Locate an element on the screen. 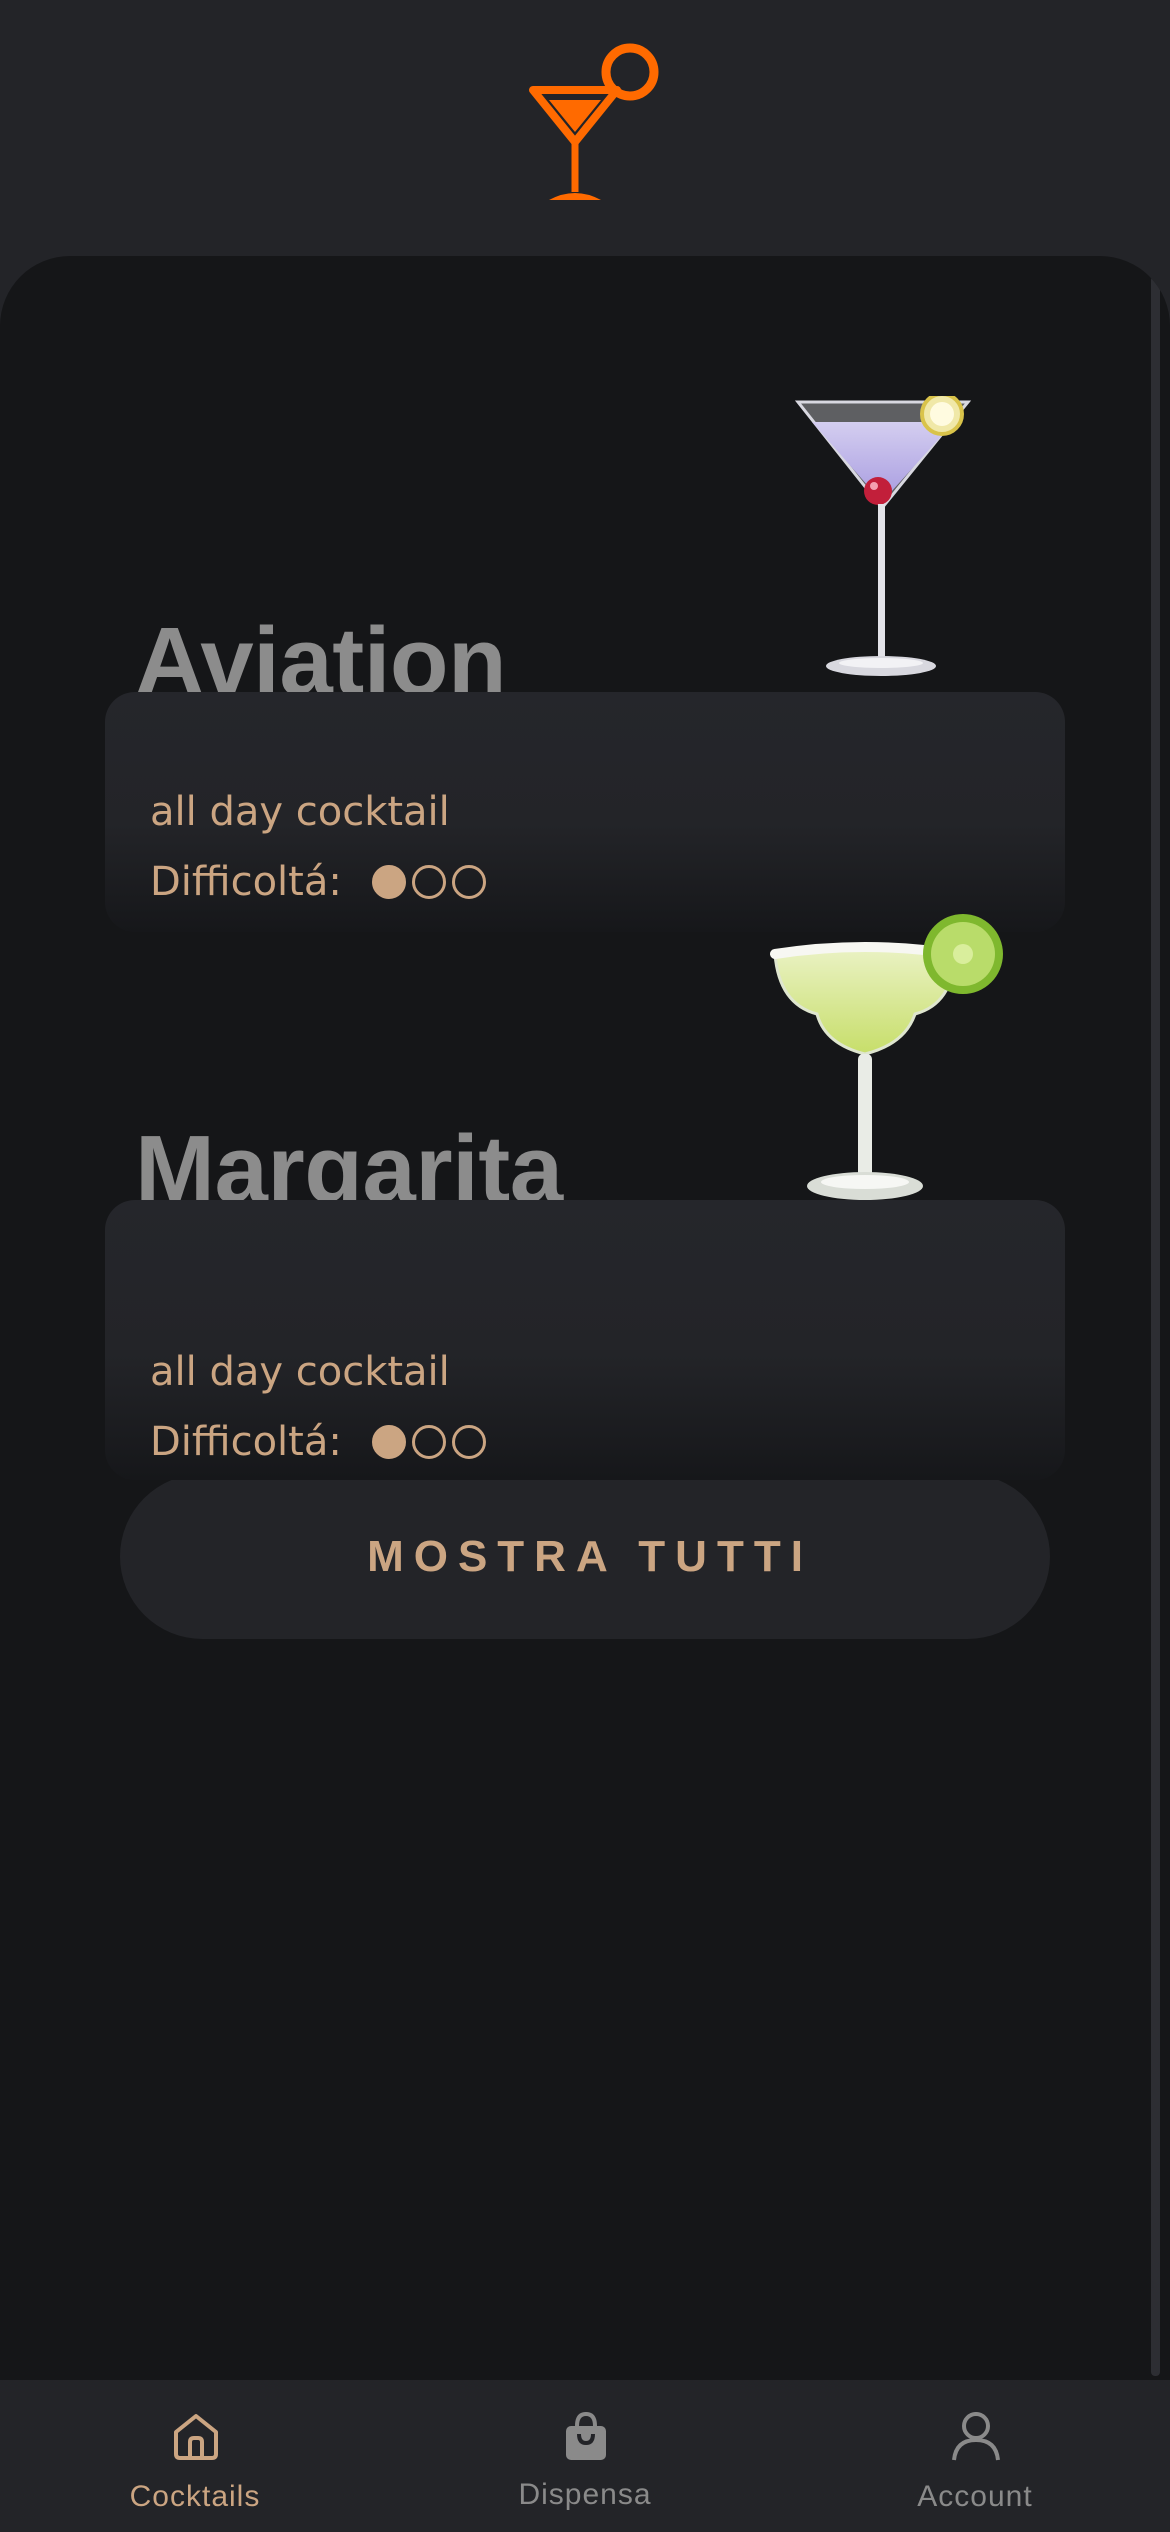  tab-label: Account is located at coordinates (975, 2496).